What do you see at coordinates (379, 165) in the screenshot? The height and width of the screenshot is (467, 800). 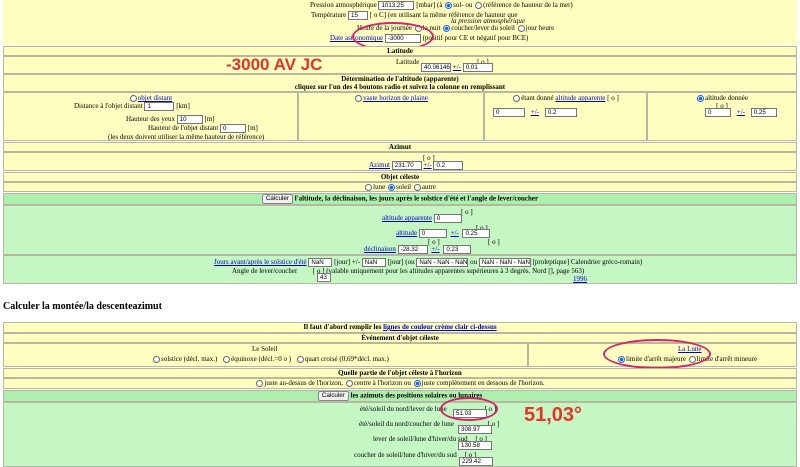 I see `azimuth-link: Azimut` at bounding box center [379, 165].